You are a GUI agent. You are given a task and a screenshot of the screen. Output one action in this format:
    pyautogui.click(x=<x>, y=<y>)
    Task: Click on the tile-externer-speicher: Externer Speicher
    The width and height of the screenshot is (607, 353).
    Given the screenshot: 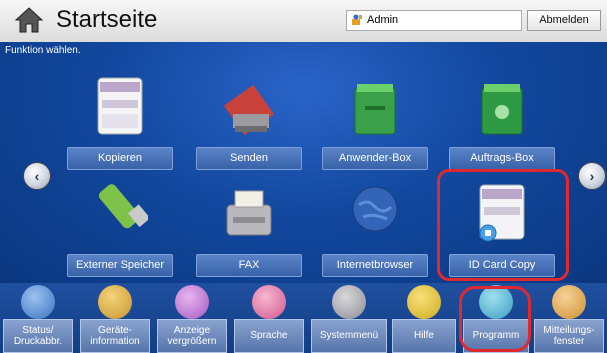 What is the action you would take?
    pyautogui.click(x=120, y=227)
    